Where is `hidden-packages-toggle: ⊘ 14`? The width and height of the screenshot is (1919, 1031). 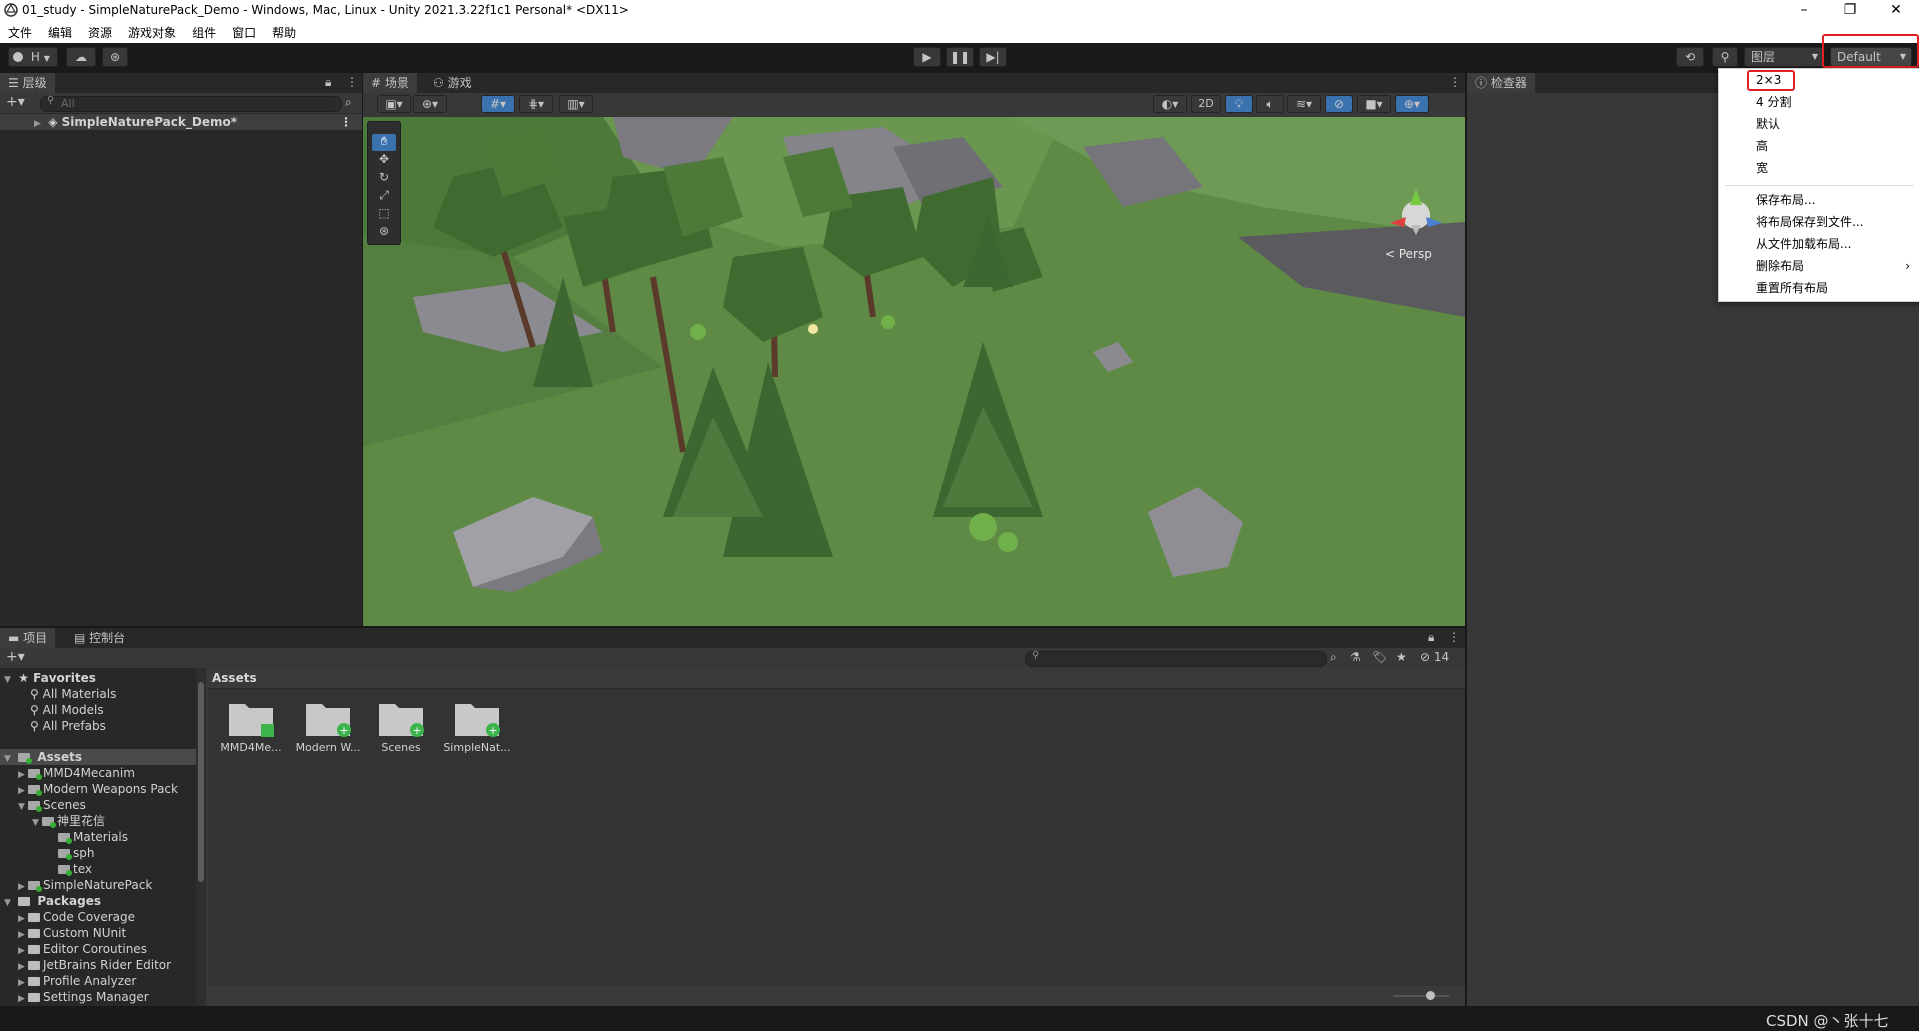 hidden-packages-toggle: ⊘ 14 is located at coordinates (1434, 657).